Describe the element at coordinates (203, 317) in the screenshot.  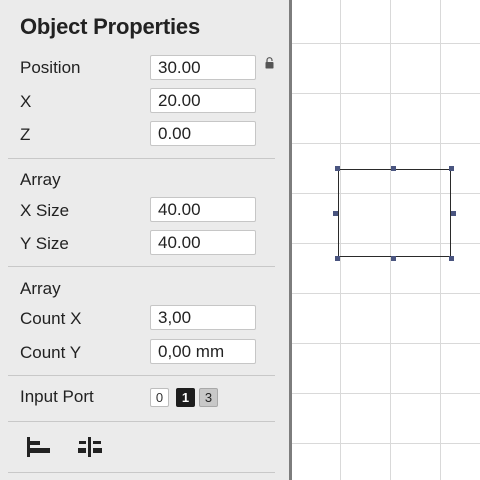
I see `count-x-field: 3,00` at that location.